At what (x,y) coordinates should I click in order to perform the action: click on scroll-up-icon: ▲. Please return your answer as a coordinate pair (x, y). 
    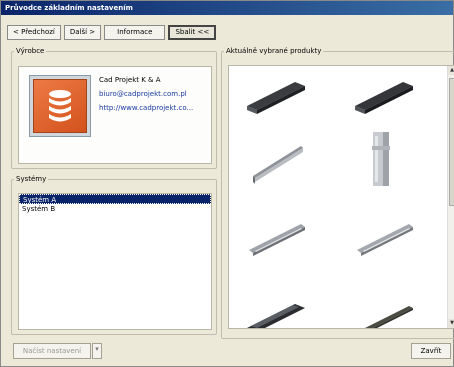
    Looking at the image, I should click on (451, 70).